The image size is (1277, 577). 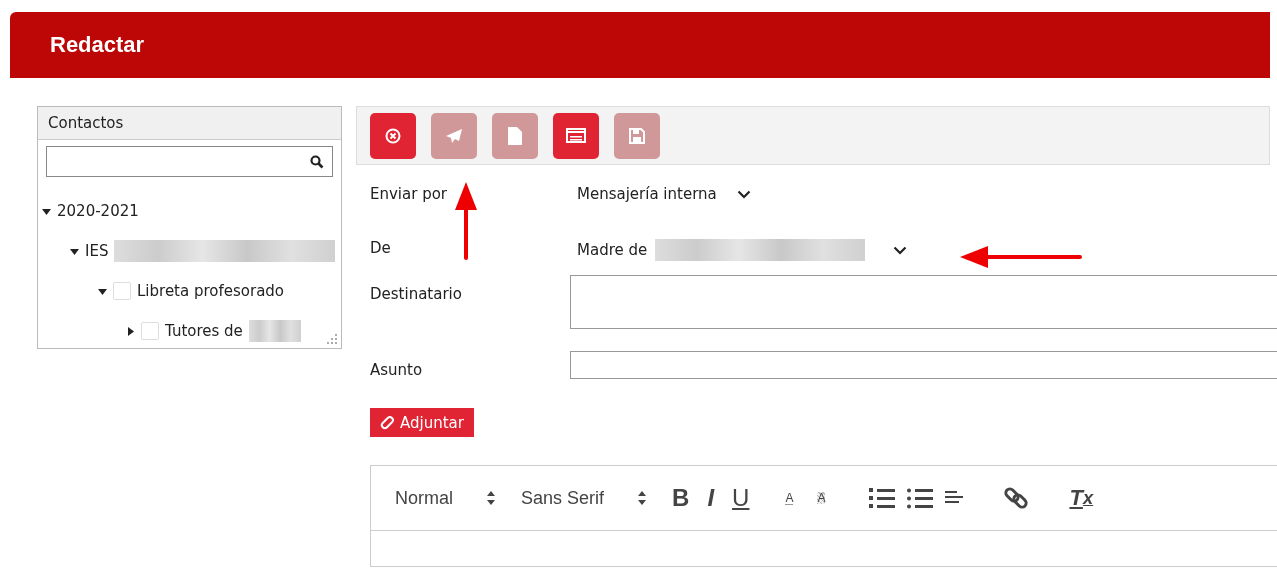 I want to click on panel-title: Contactos, so click(x=86, y=123).